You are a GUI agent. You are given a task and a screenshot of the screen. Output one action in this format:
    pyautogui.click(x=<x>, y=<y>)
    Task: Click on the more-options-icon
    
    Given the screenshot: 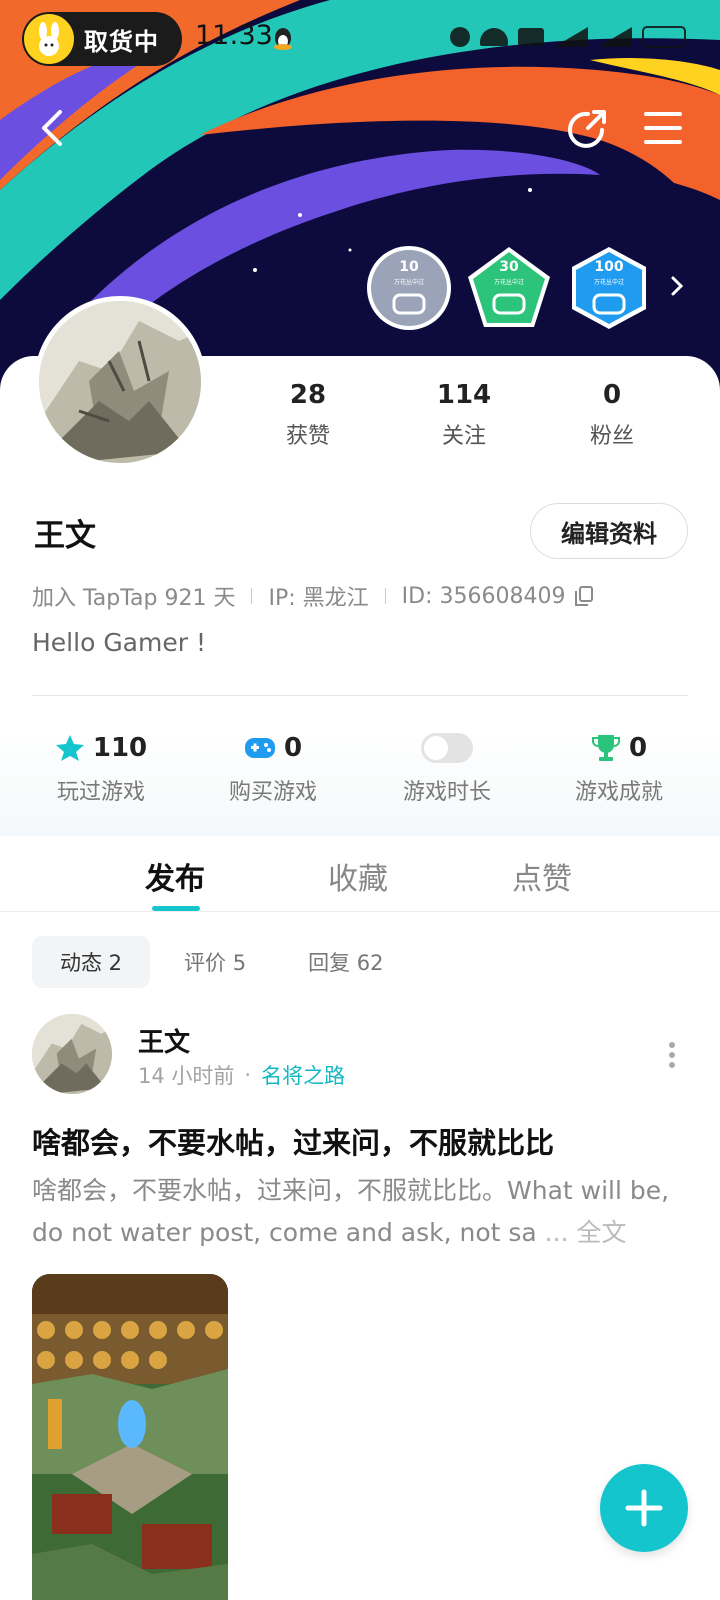 What is the action you would take?
    pyautogui.click(x=672, y=1055)
    